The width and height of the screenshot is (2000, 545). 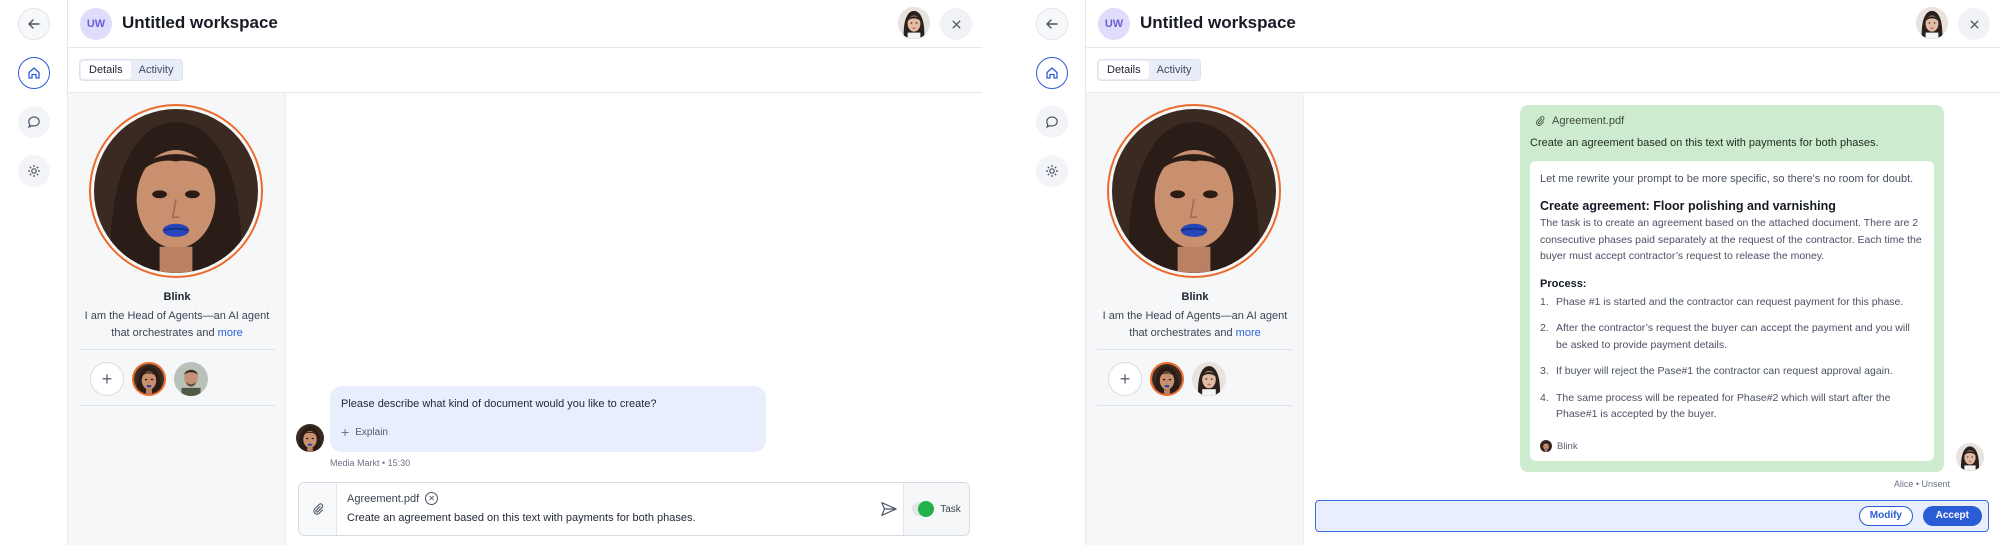 I want to click on signature: Blink, so click(x=1559, y=446).